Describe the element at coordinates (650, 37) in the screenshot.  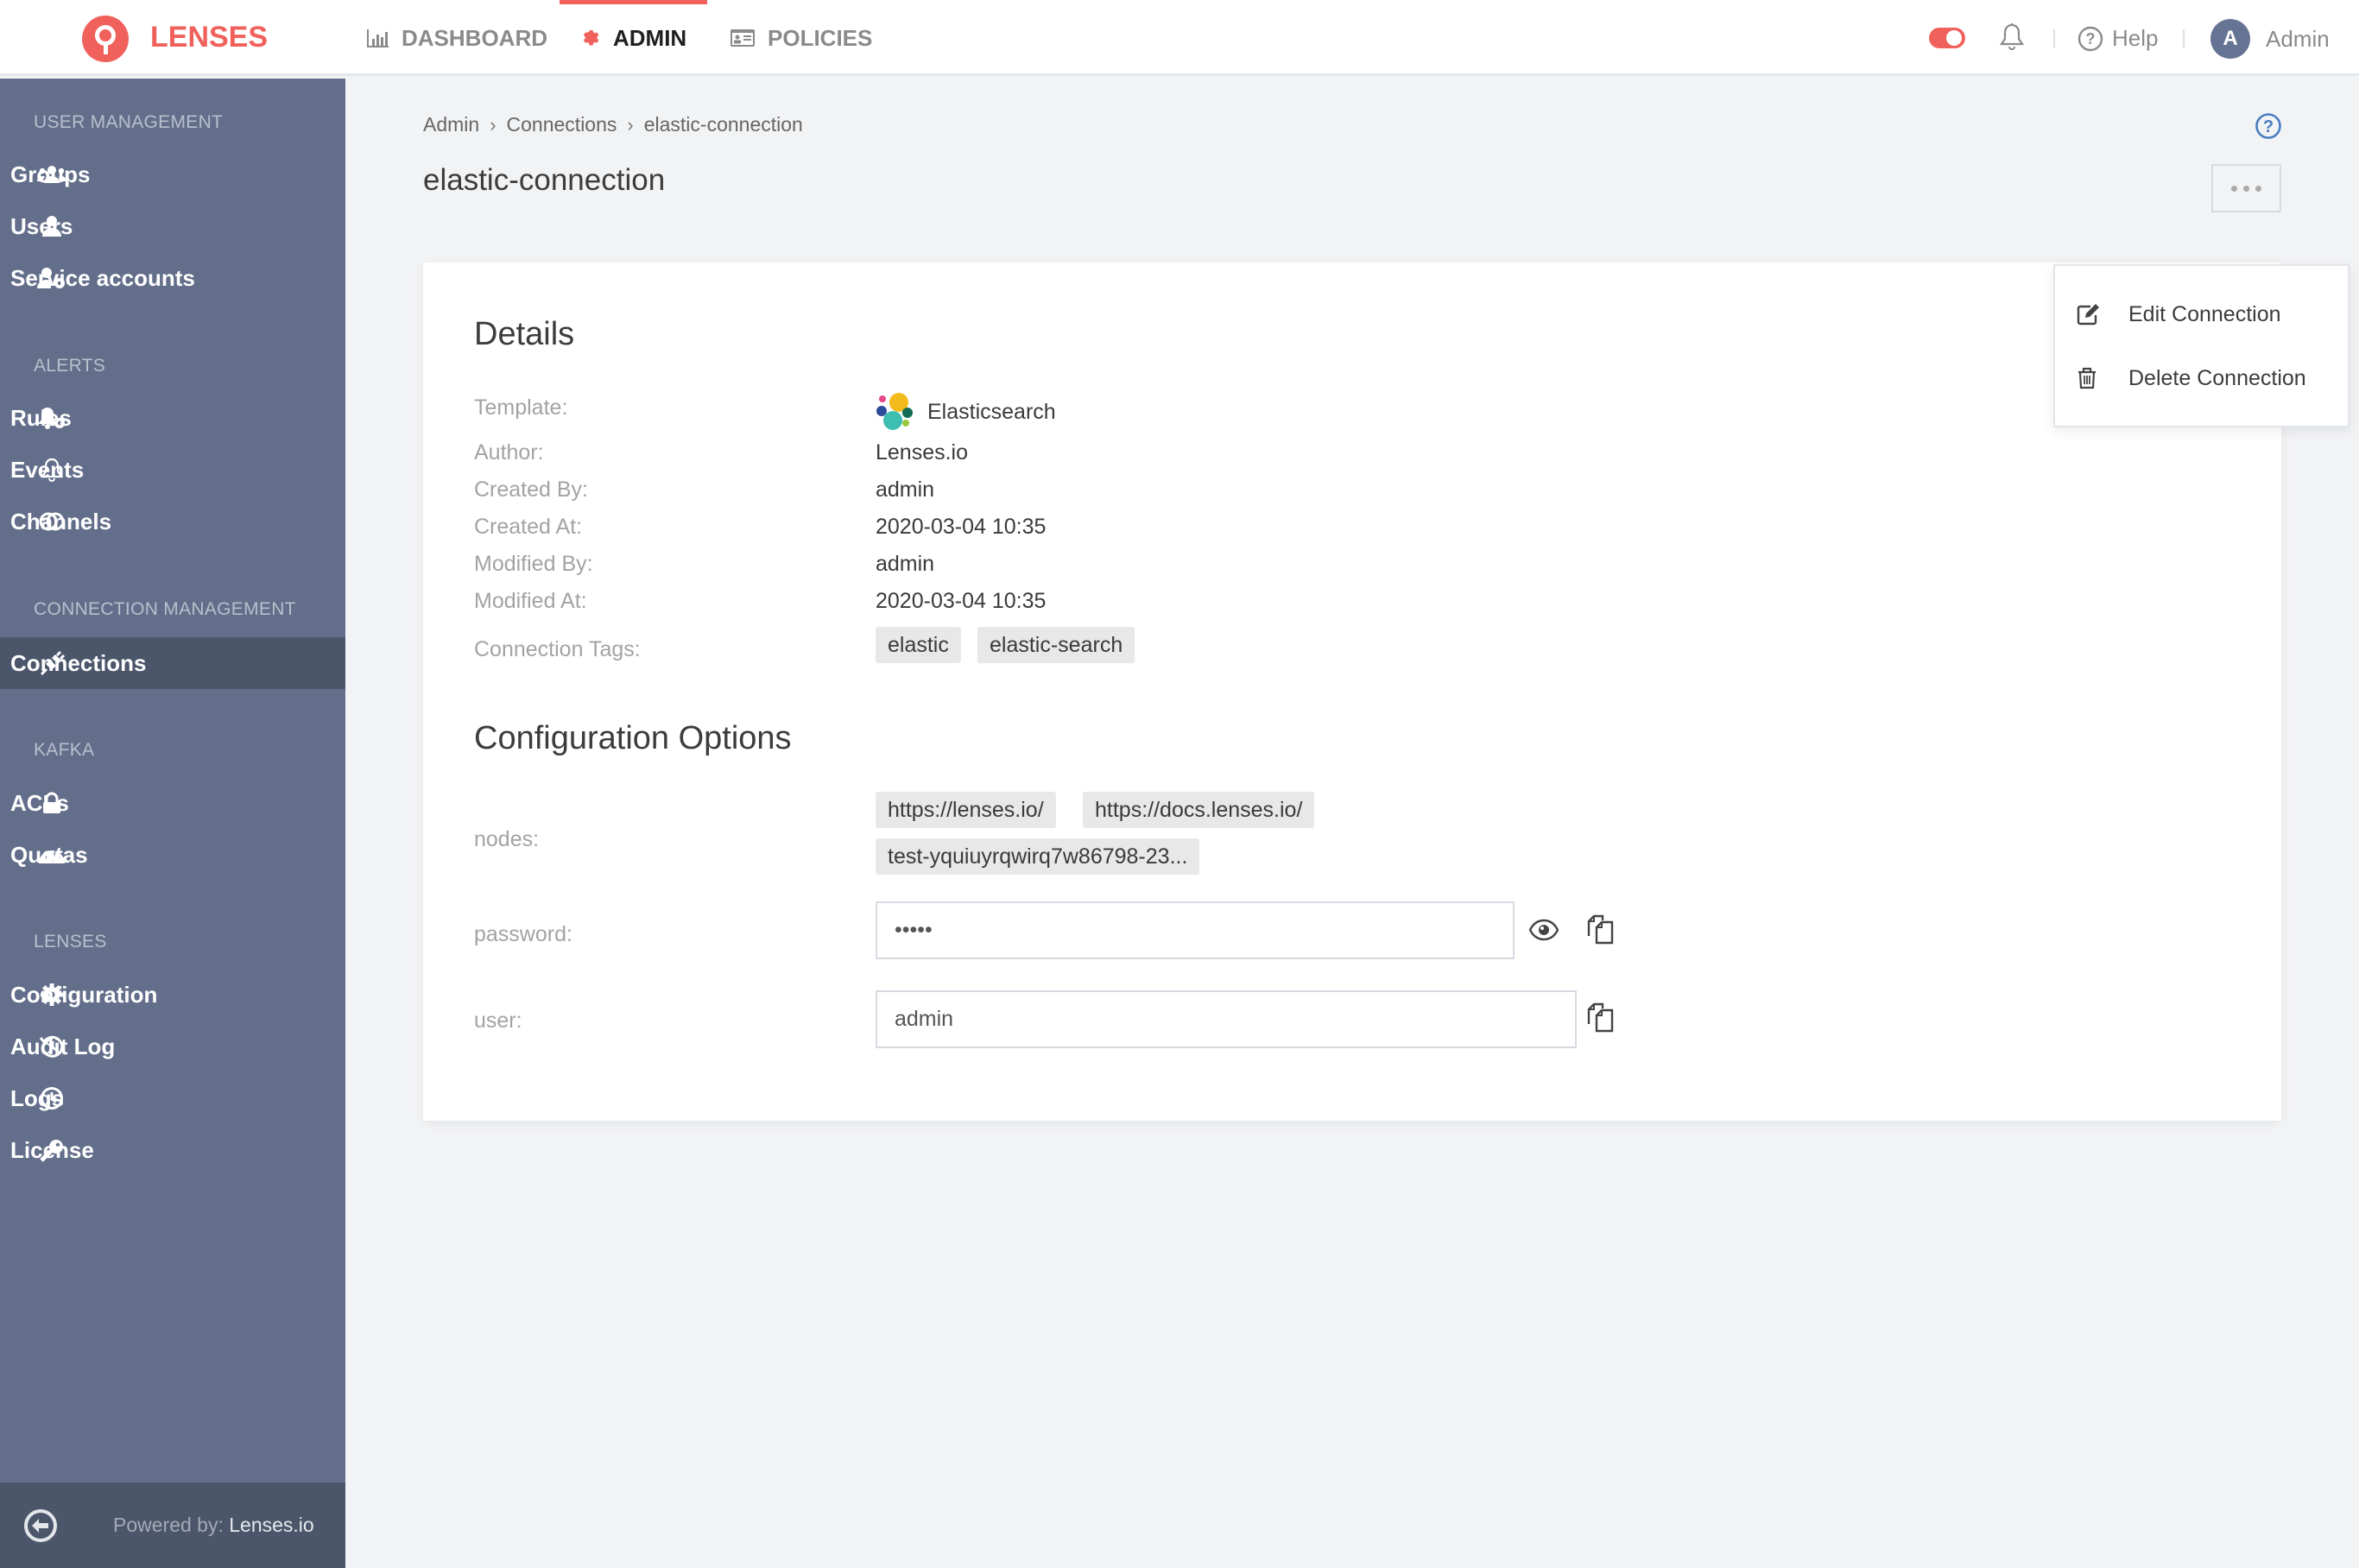
I see `tab-admin-label: ADMIN` at that location.